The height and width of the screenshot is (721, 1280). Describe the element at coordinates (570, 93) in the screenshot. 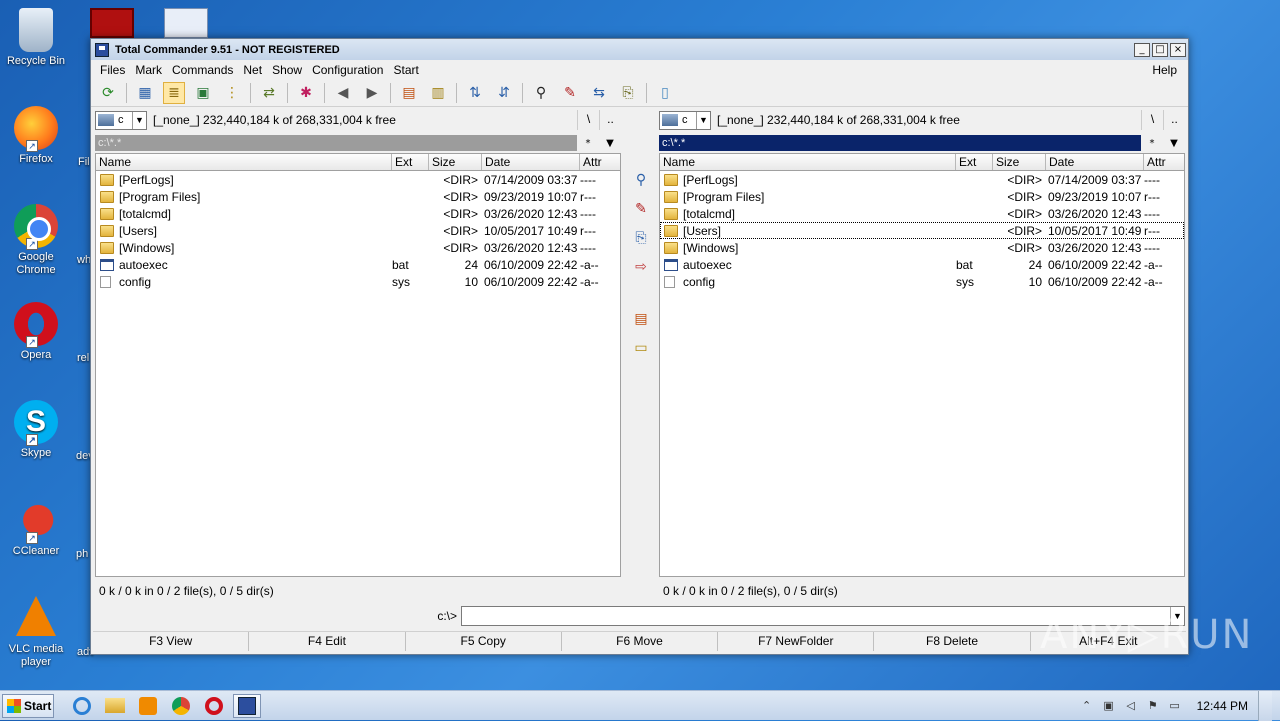

I see `multi-rename-icon: ✎` at that location.